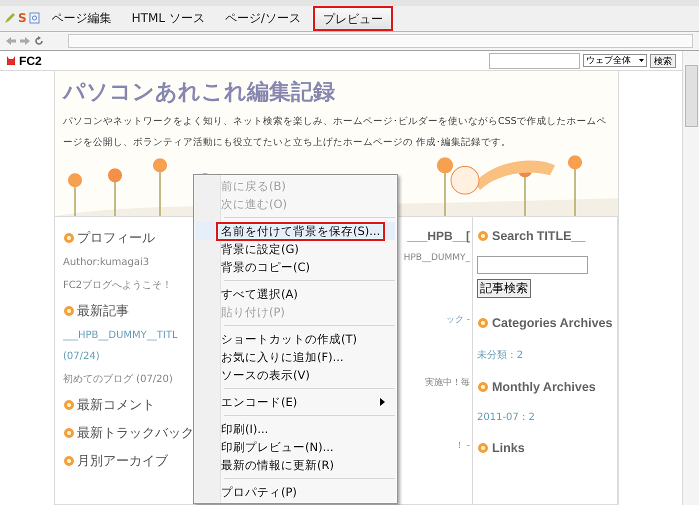  Describe the element at coordinates (10, 18) in the screenshot. I see `pencil-icon` at that location.